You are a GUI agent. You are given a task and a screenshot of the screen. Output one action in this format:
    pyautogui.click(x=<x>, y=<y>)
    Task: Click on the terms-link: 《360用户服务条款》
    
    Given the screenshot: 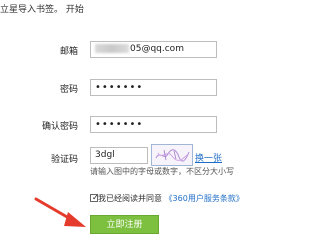 What is the action you would take?
    pyautogui.click(x=204, y=198)
    